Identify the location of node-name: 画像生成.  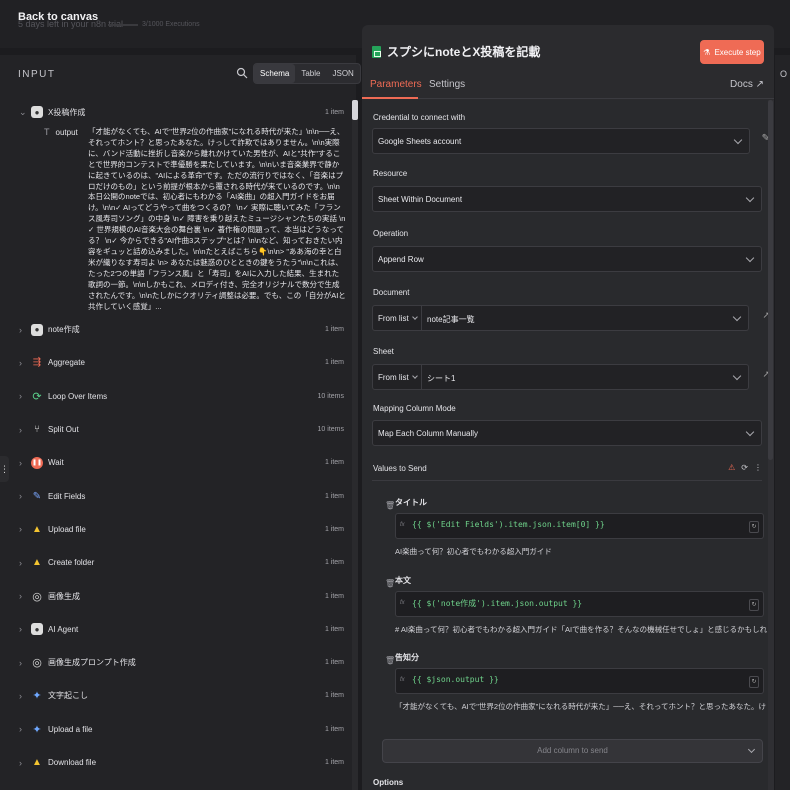
(64, 596).